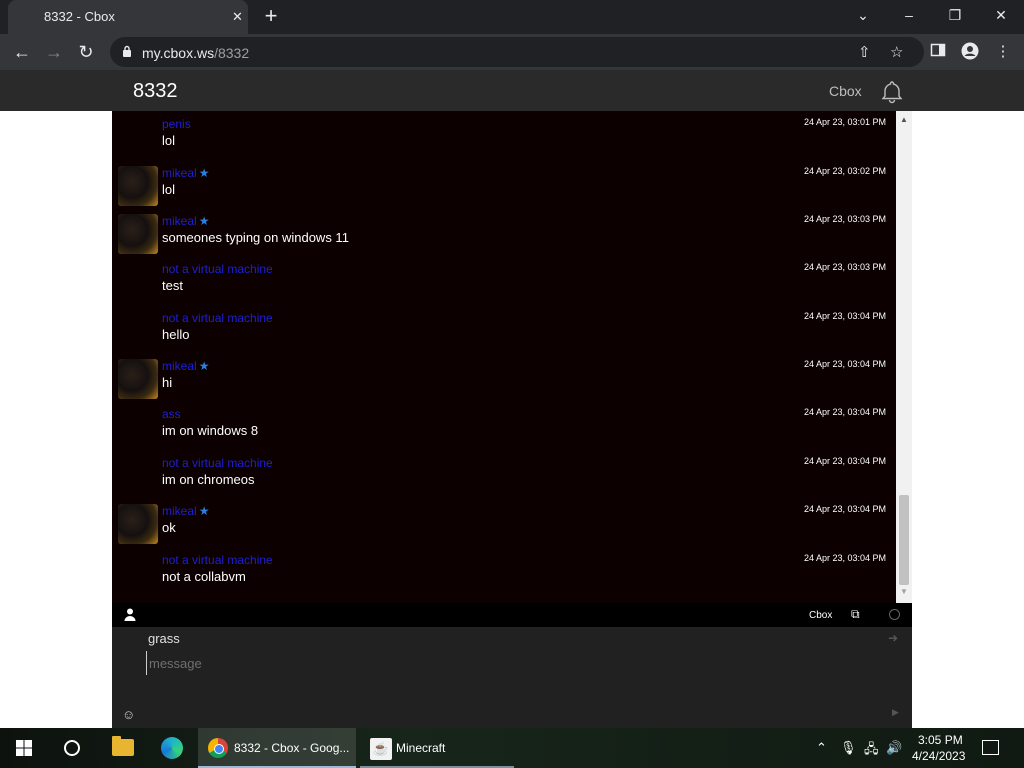 This screenshot has height=768, width=1024. Describe the element at coordinates (820, 615) in the screenshot. I see `cbox-footer-link: Cbox` at that location.